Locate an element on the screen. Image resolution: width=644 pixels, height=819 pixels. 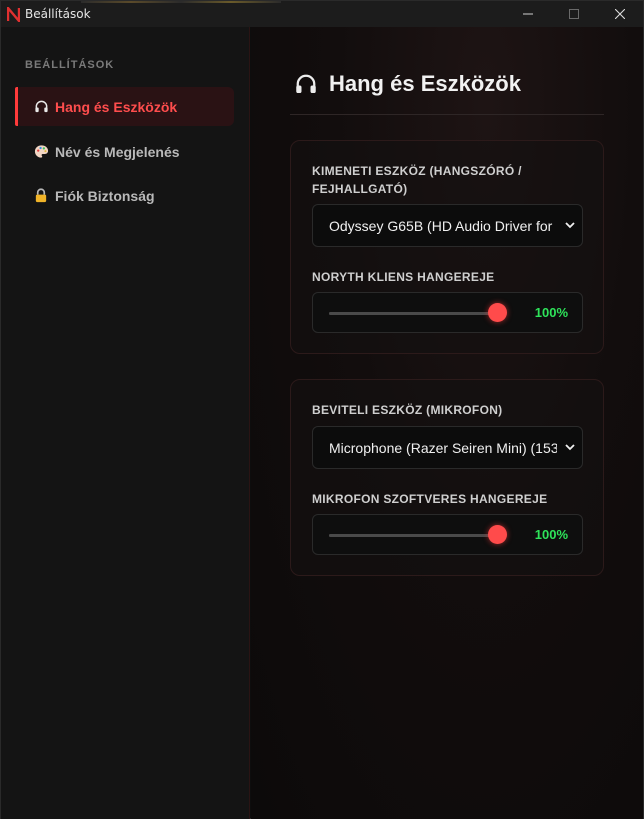
page-title: Hang és Eszközök is located at coordinates (407, 84).